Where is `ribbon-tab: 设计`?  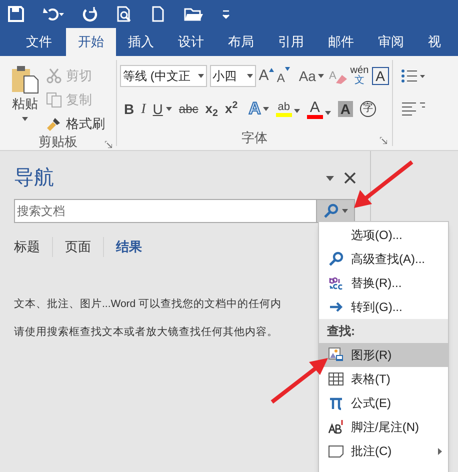
ribbon-tab: 设计 is located at coordinates (191, 42).